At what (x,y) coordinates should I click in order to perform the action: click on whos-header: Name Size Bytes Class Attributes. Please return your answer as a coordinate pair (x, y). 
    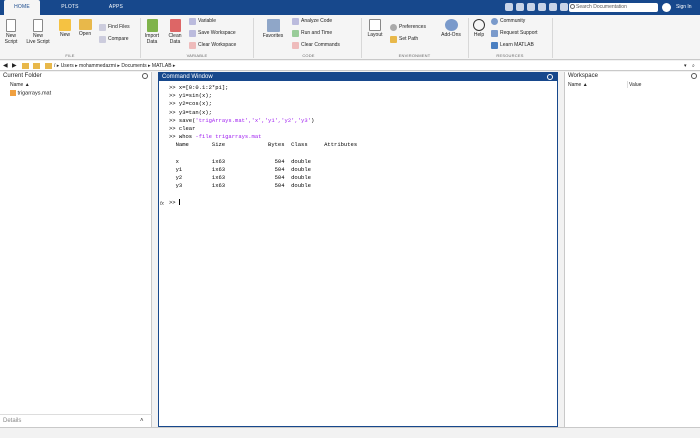
    Looking at the image, I should click on (263, 145).